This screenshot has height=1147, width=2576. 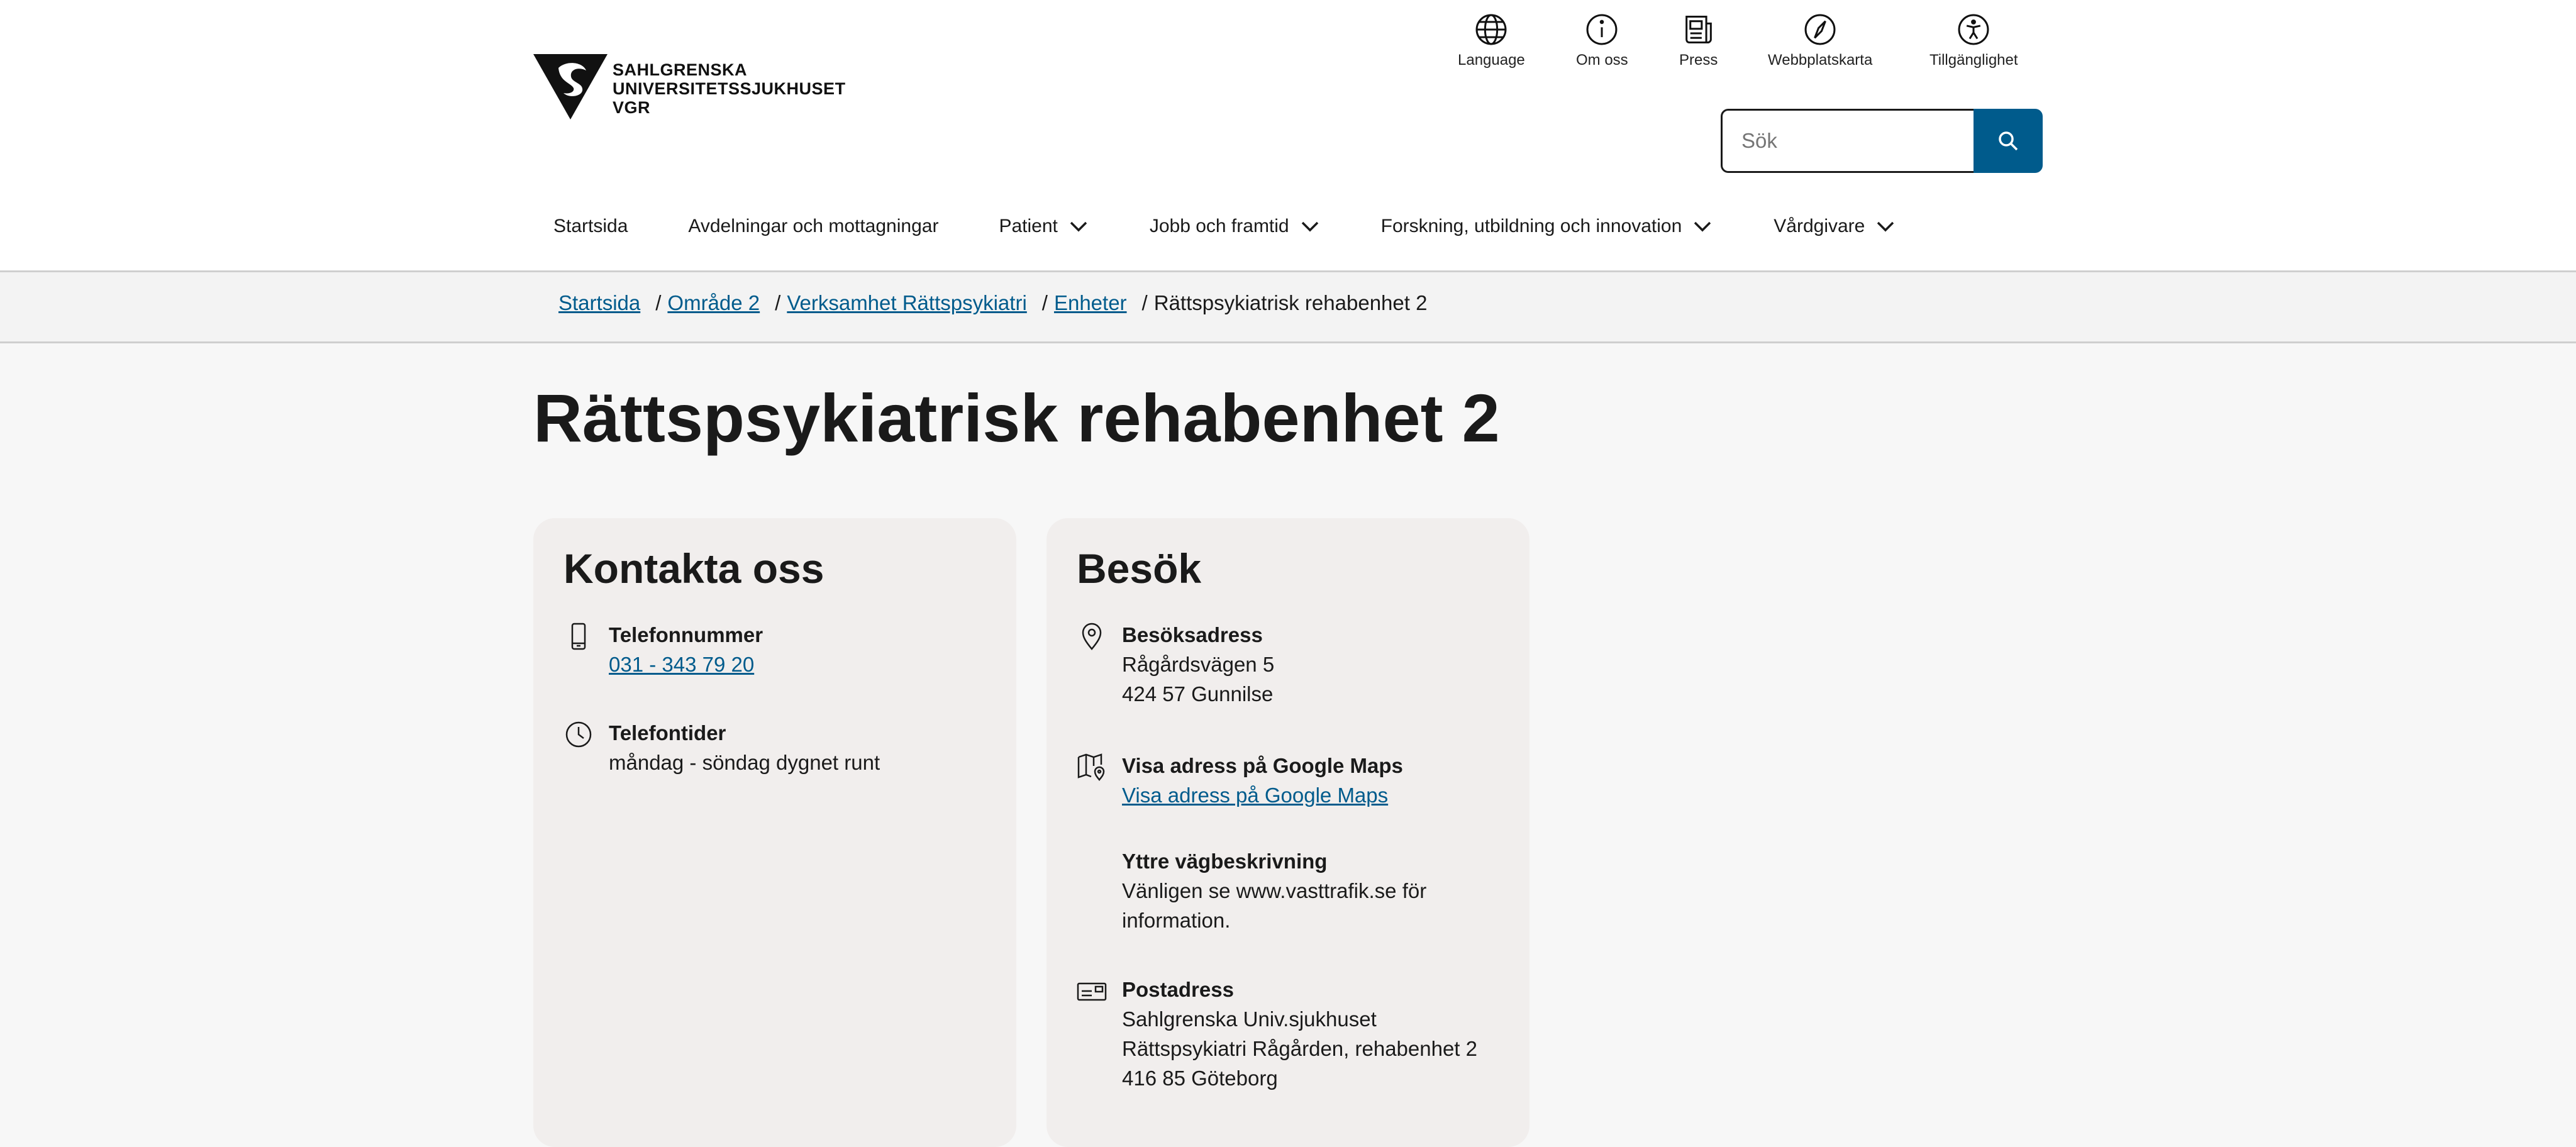 I want to click on maps-label: Visa adress på Google Maps, so click(x=1262, y=765).